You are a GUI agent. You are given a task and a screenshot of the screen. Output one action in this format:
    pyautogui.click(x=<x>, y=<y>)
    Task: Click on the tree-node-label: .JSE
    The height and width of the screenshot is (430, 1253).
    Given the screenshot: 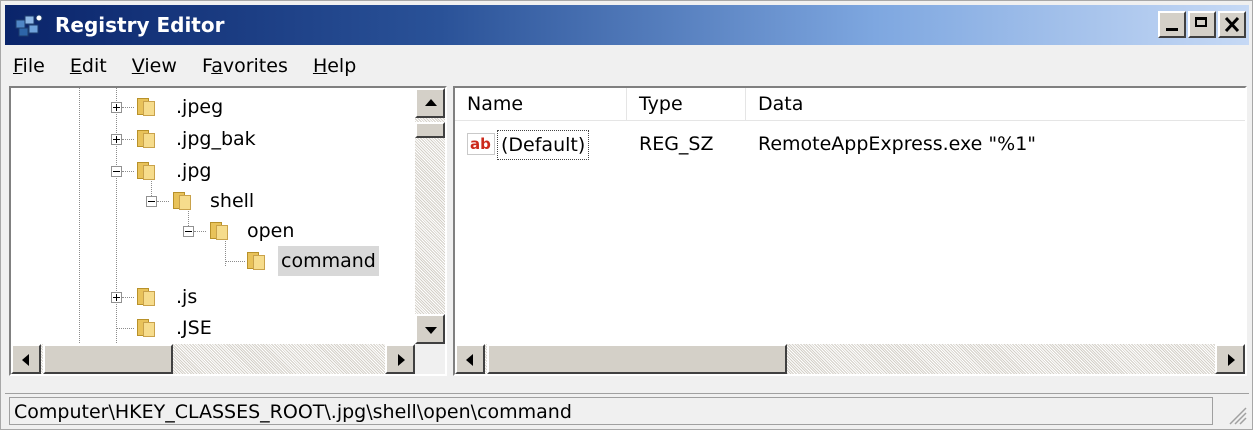 What is the action you would take?
    pyautogui.click(x=194, y=328)
    